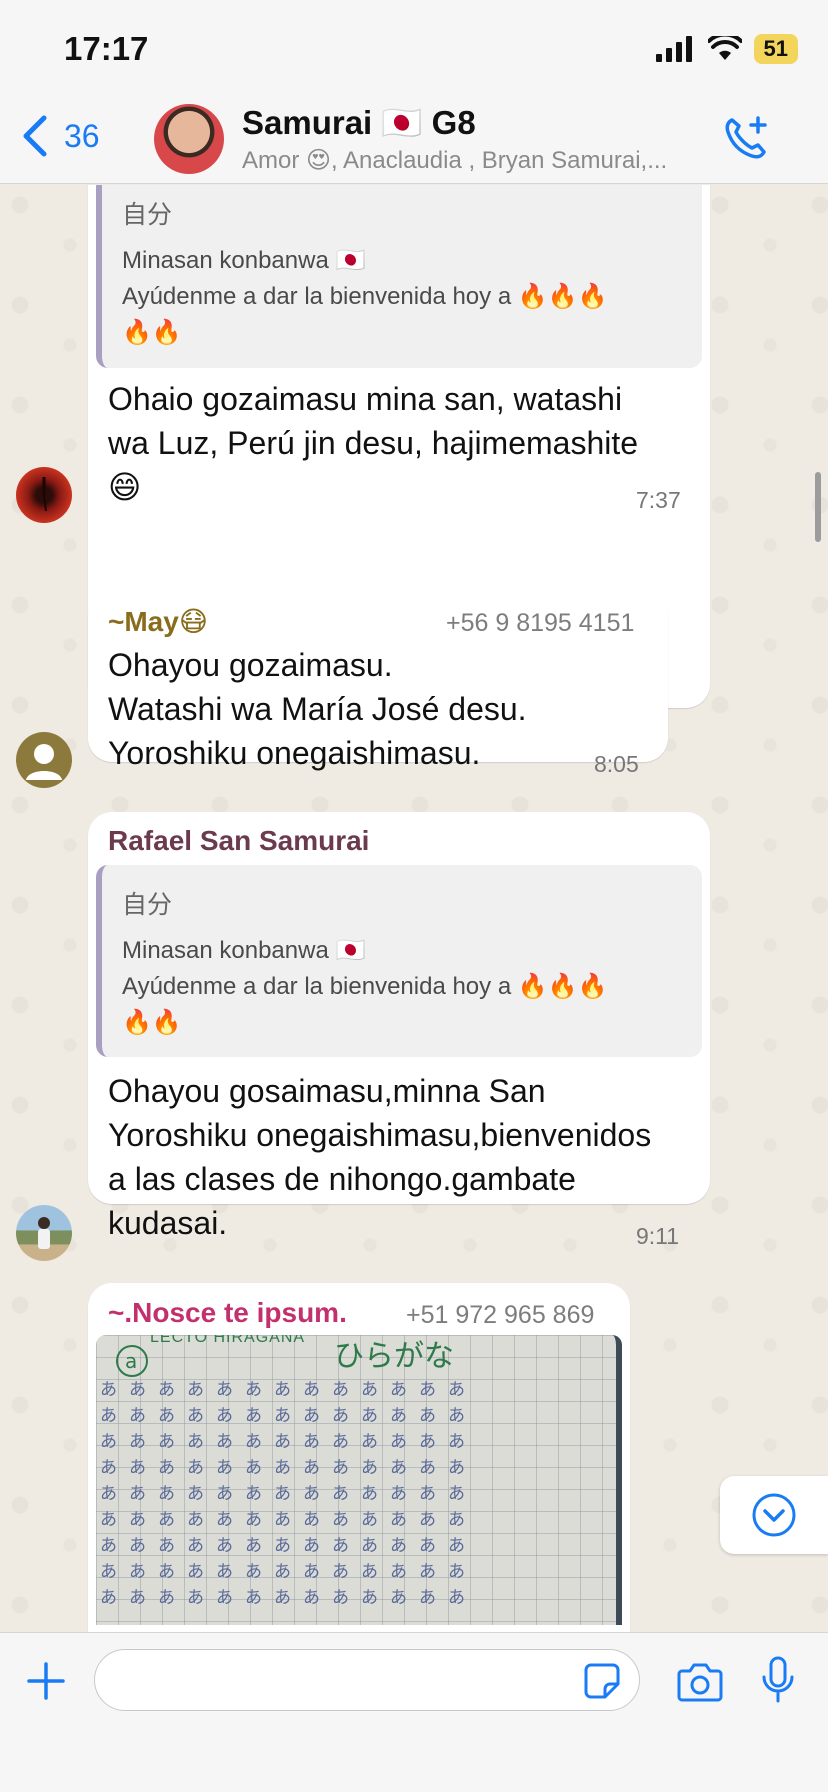 The width and height of the screenshot is (828, 1792). What do you see at coordinates (778, 1680) in the screenshot?
I see `microphone-icon` at bounding box center [778, 1680].